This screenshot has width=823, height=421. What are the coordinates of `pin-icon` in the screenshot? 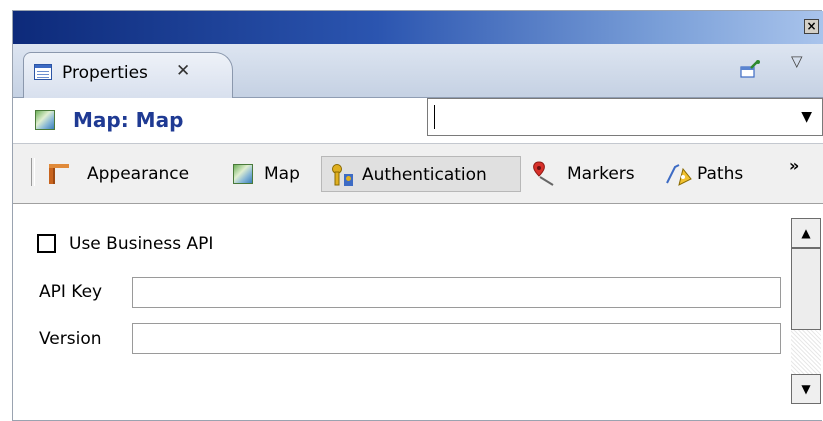 It's located at (750, 69).